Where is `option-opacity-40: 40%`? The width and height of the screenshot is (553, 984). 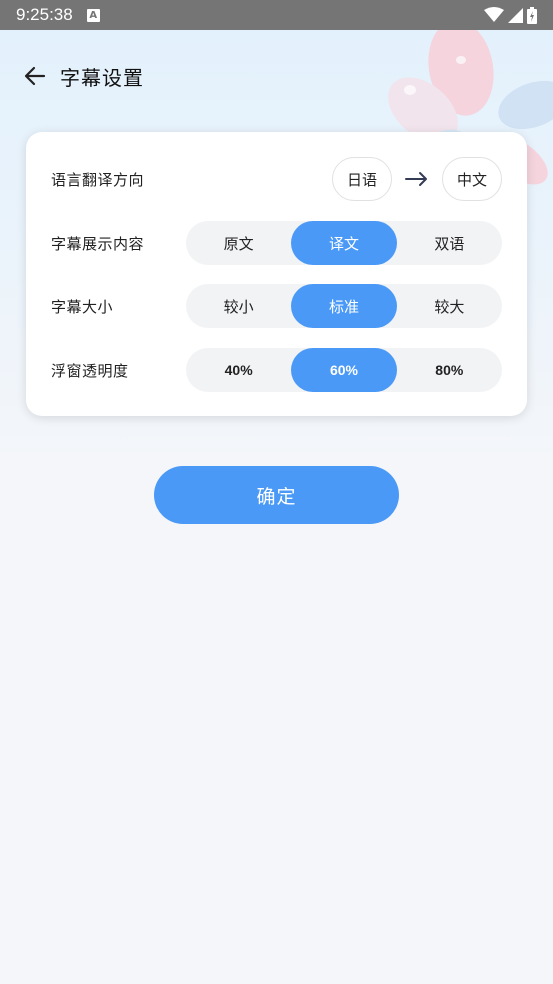
option-opacity-40: 40% is located at coordinates (238, 370).